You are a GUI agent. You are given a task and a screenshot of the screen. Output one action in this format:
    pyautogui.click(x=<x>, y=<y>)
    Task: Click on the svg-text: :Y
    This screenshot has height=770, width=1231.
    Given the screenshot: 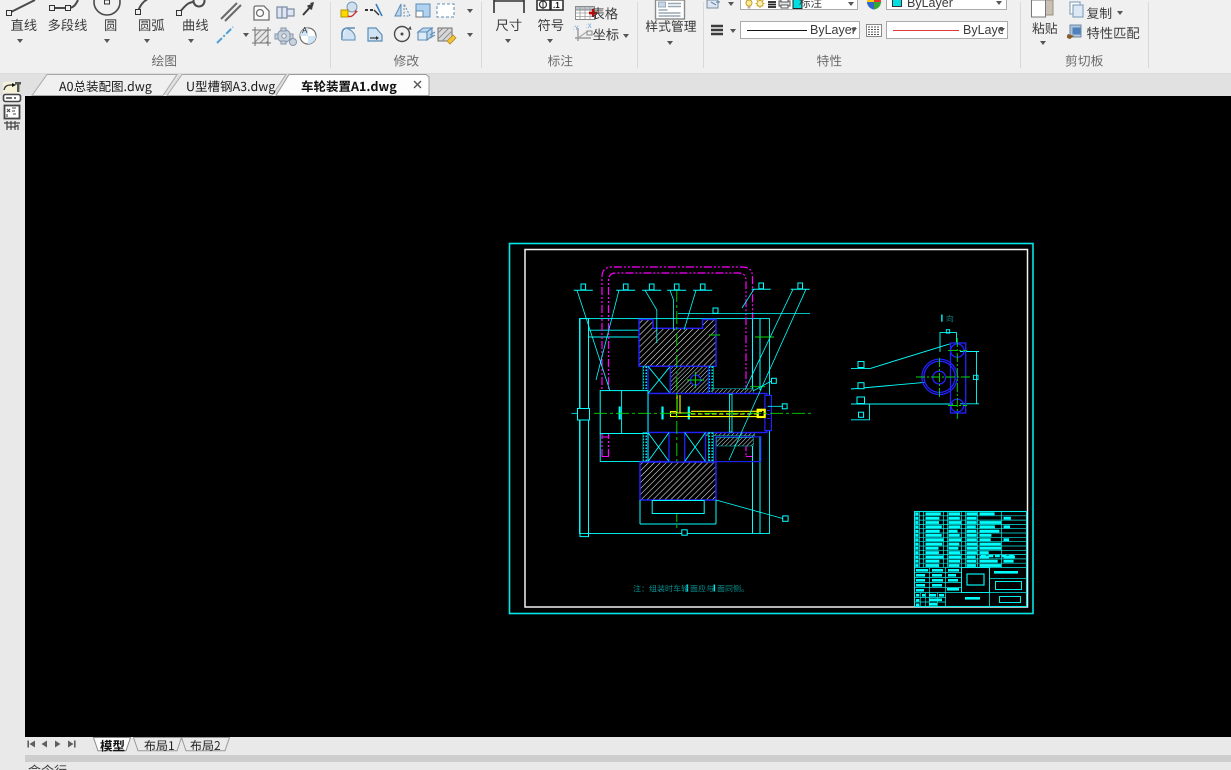 What is the action you would take?
    pyautogui.click(x=576, y=29)
    